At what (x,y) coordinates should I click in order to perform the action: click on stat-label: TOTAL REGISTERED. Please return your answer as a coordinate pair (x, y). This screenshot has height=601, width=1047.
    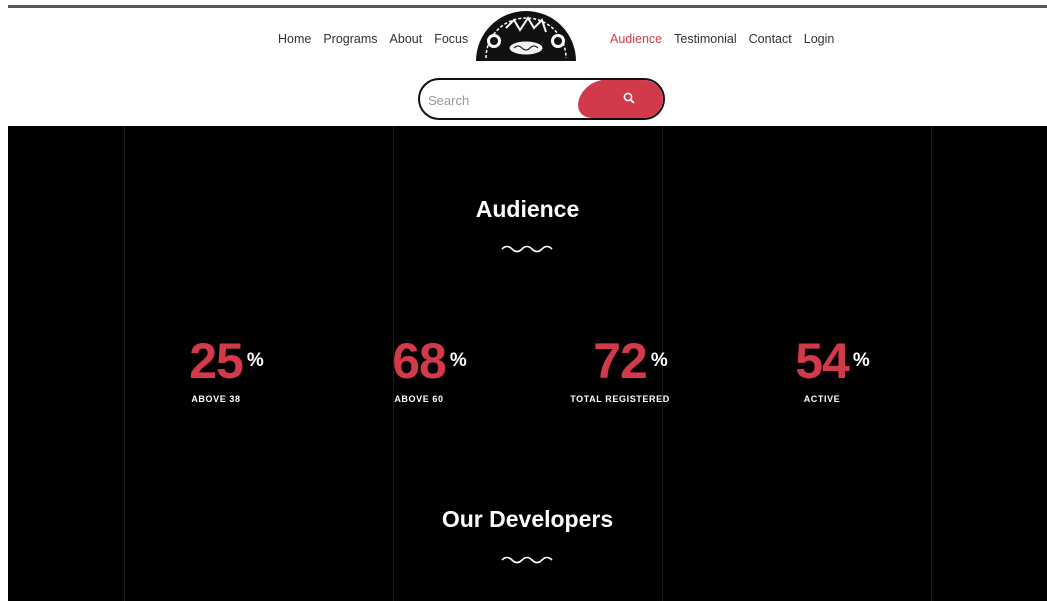
    Looking at the image, I should click on (620, 399).